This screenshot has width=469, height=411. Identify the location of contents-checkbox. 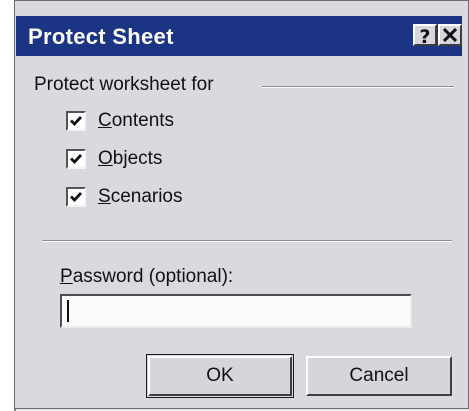
(76, 121).